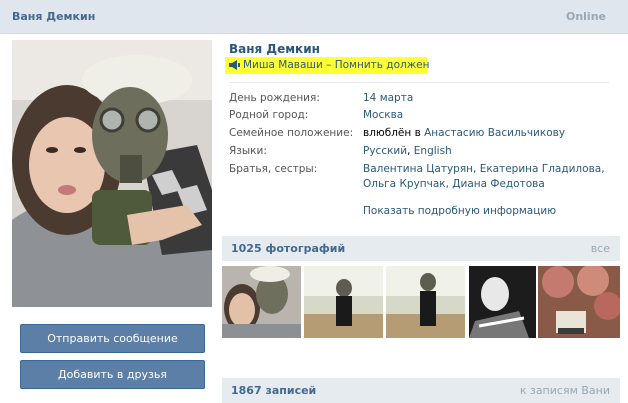  Describe the element at coordinates (392, 133) in the screenshot. I see `relationship-text: влюблён в` at that location.